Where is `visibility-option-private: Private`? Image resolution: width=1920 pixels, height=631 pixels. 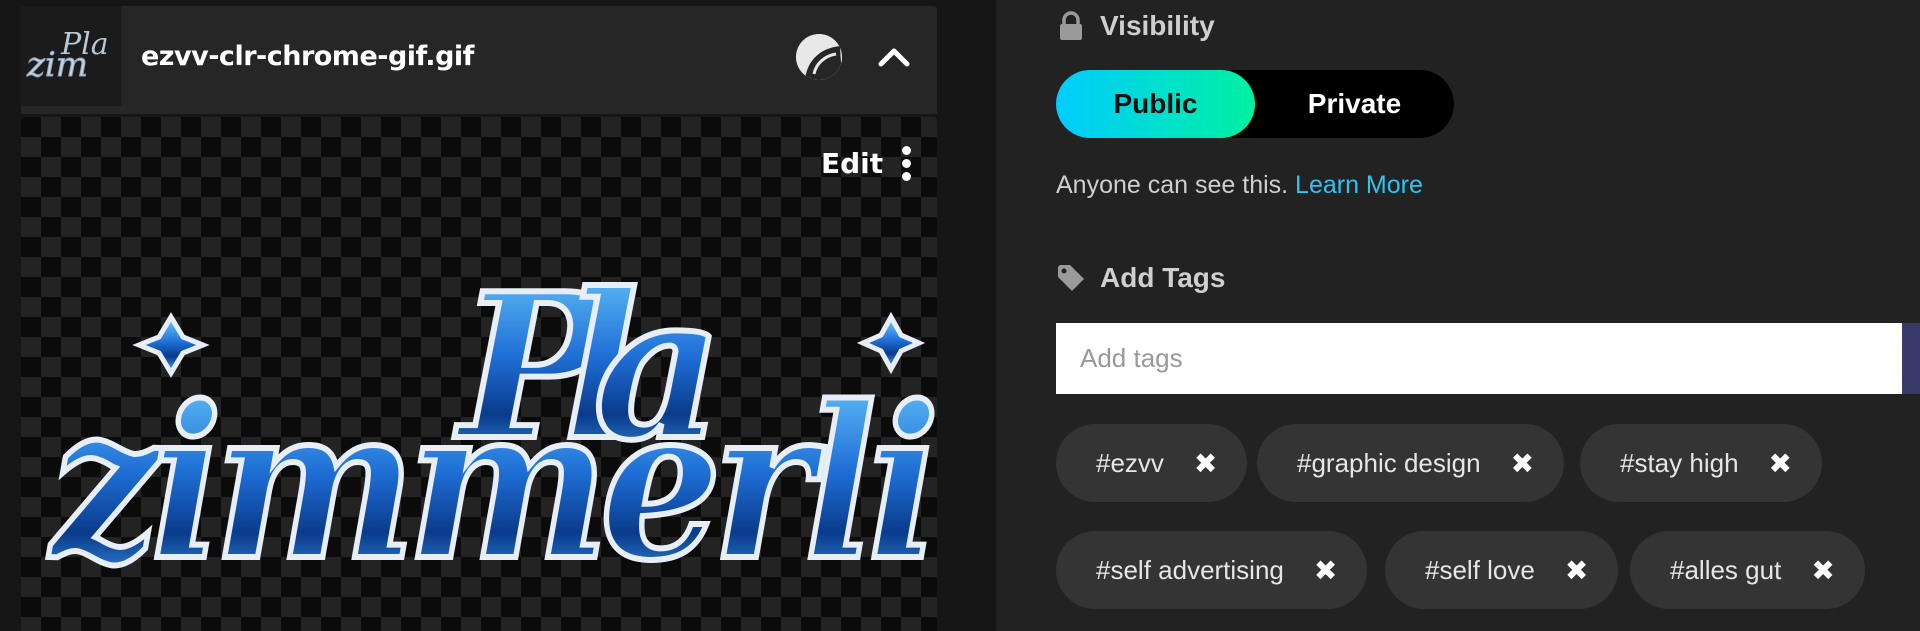
visibility-option-private: Private is located at coordinates (1354, 104).